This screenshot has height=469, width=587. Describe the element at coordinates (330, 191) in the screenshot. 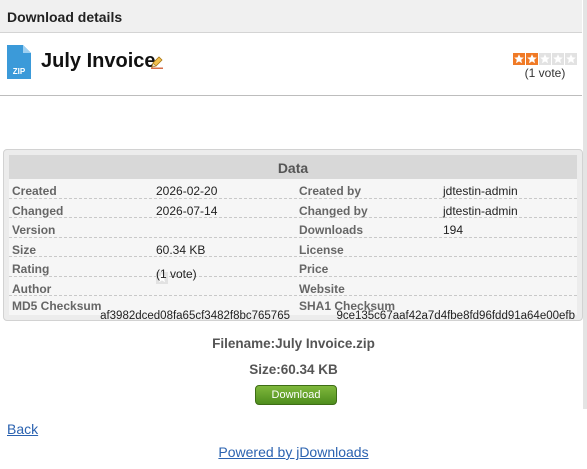

I see `data-label: Created by` at that location.